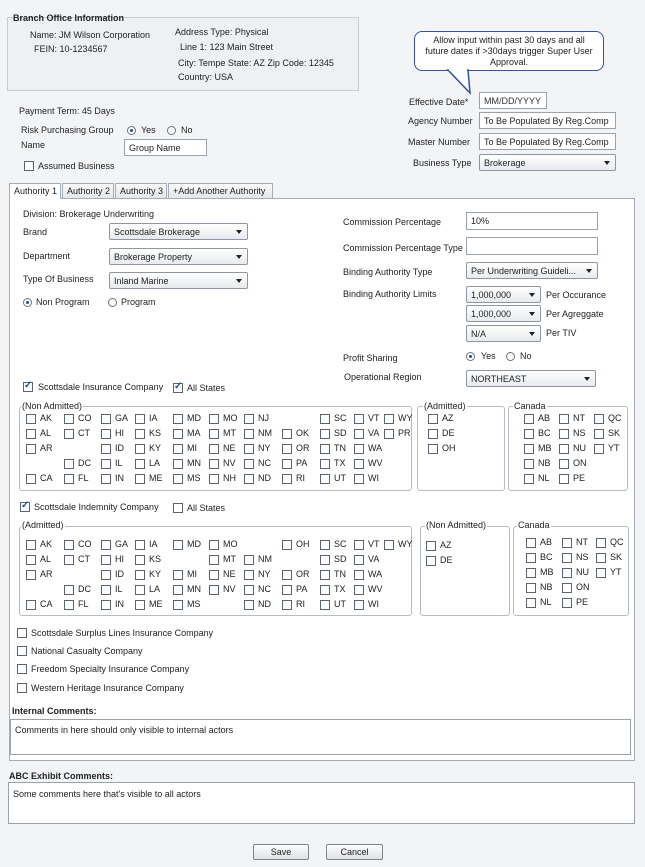 The image size is (645, 867). Describe the element at coordinates (531, 378) in the screenshot. I see `operational-region-select: NORTHEAST` at that location.